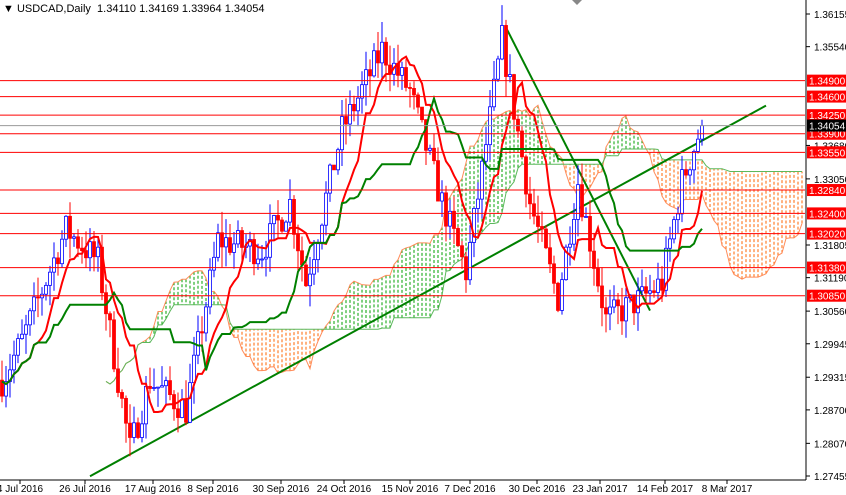 The image size is (846, 495). What do you see at coordinates (8, 9) in the screenshot?
I see `triangle-down-icon: ▼` at bounding box center [8, 9].